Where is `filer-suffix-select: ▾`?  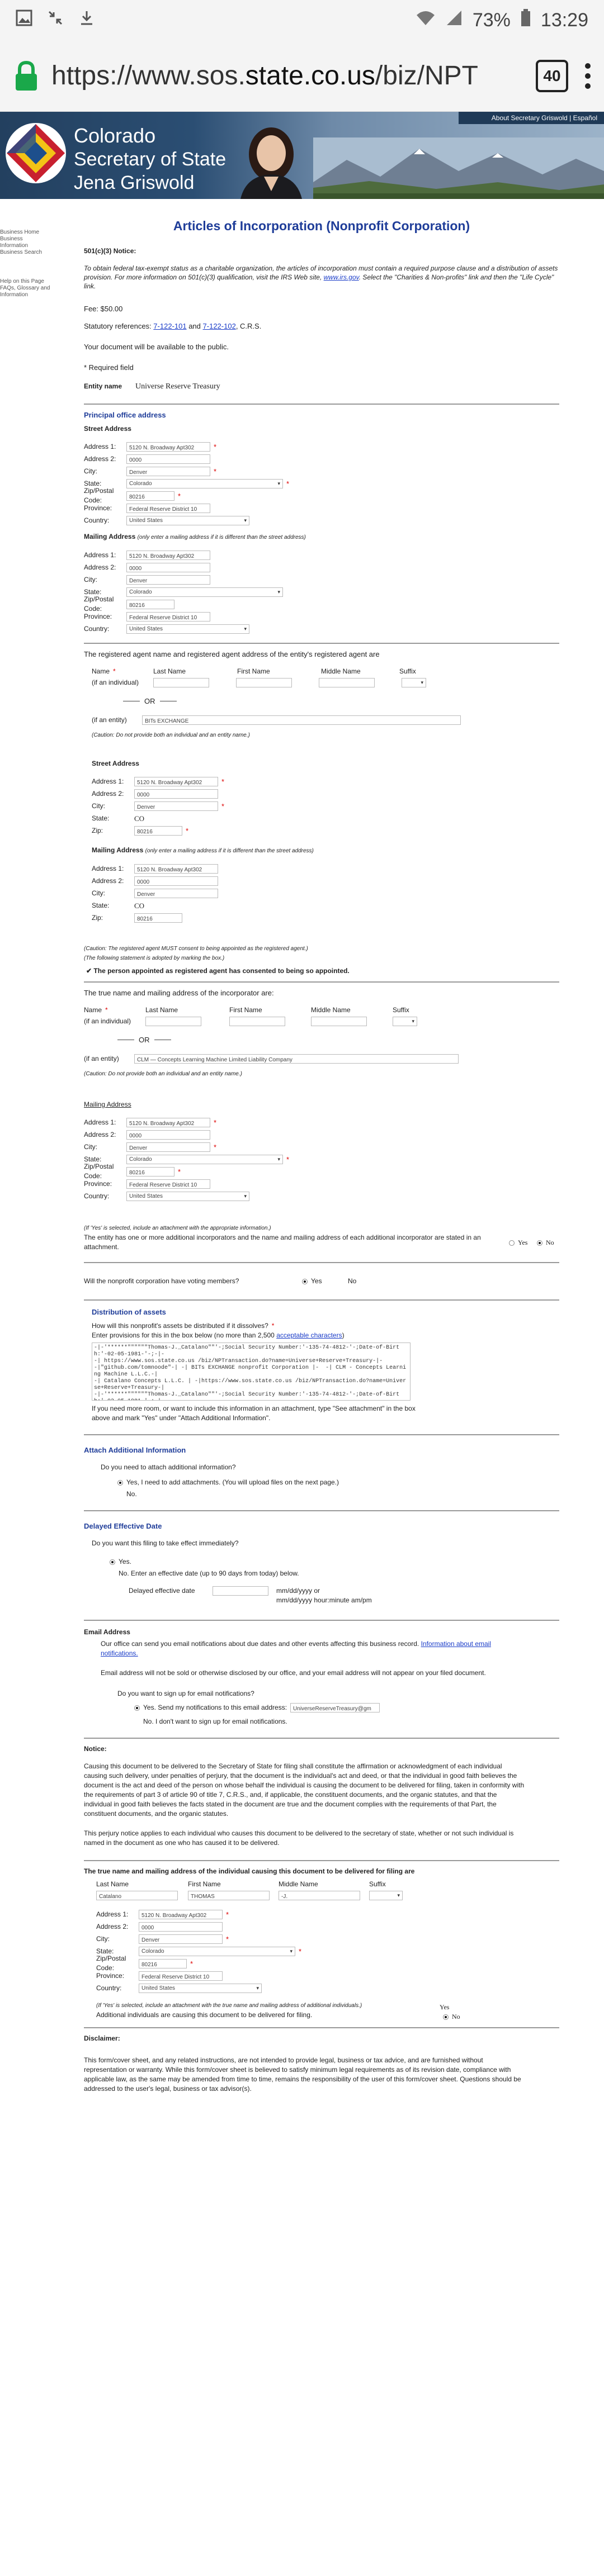
filer-suffix-select: ▾ is located at coordinates (386, 1895).